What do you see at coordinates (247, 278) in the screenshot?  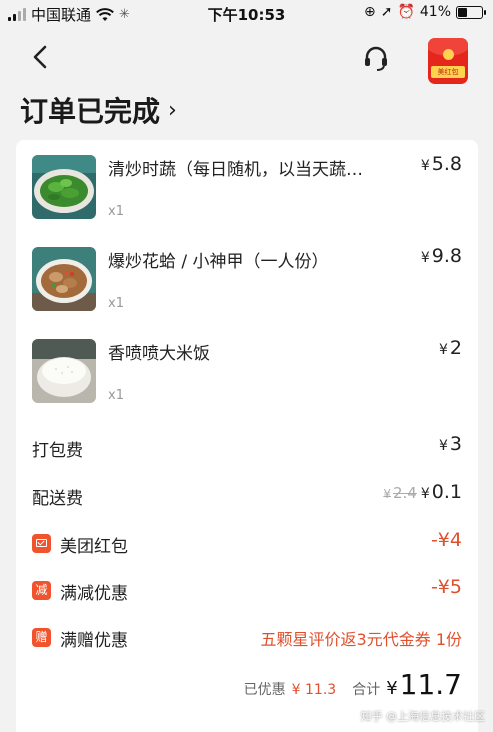 I see `order-item: 爆炒花蛤 / 小神甲（一人份） x1 ¥9.8` at bounding box center [247, 278].